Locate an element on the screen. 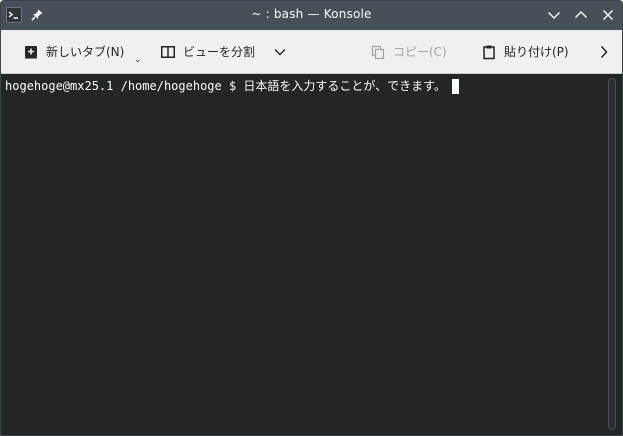 Image resolution: width=623 pixels, height=436 pixels. new-tab-label: 新しいタブ(N) is located at coordinates (85, 52).